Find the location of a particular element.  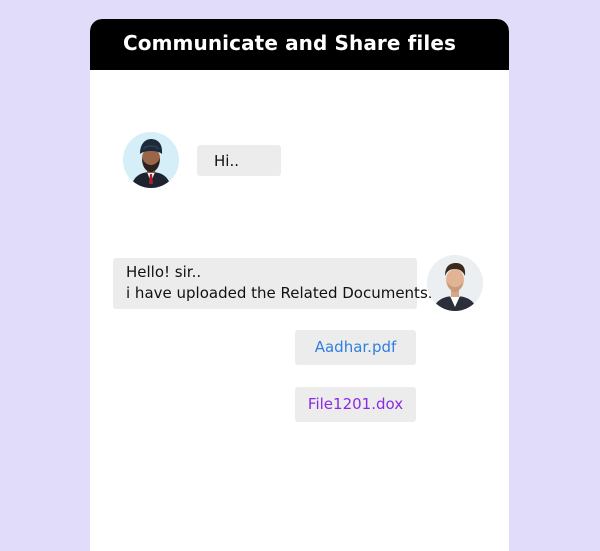

outgoing-message-line-1: Hello! sir.. is located at coordinates (164, 272).